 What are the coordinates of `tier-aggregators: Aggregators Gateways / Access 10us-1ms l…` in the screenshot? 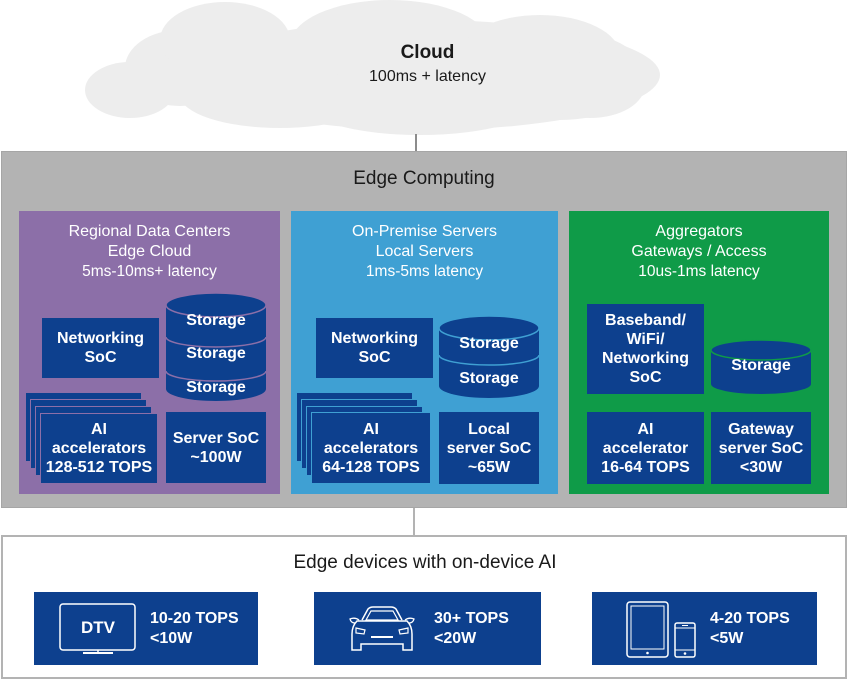 It's located at (699, 352).